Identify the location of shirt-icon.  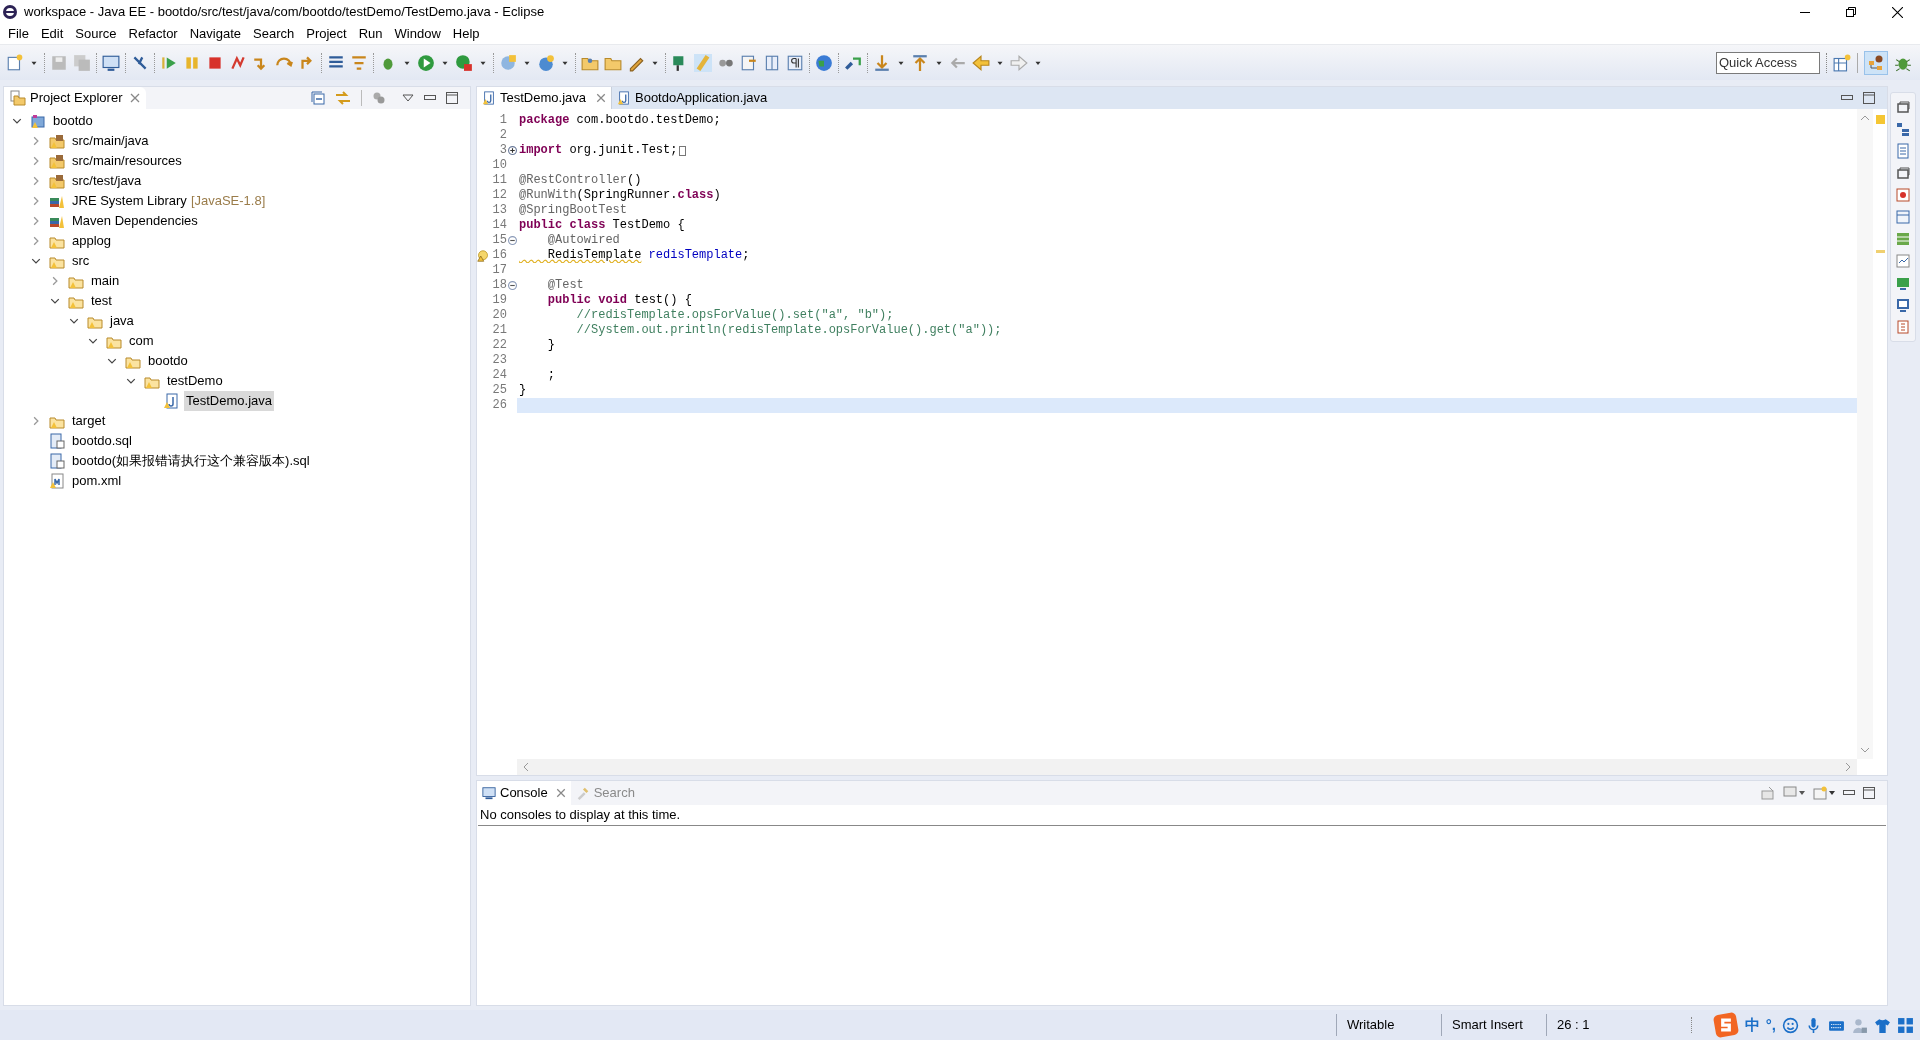
(1882, 1025).